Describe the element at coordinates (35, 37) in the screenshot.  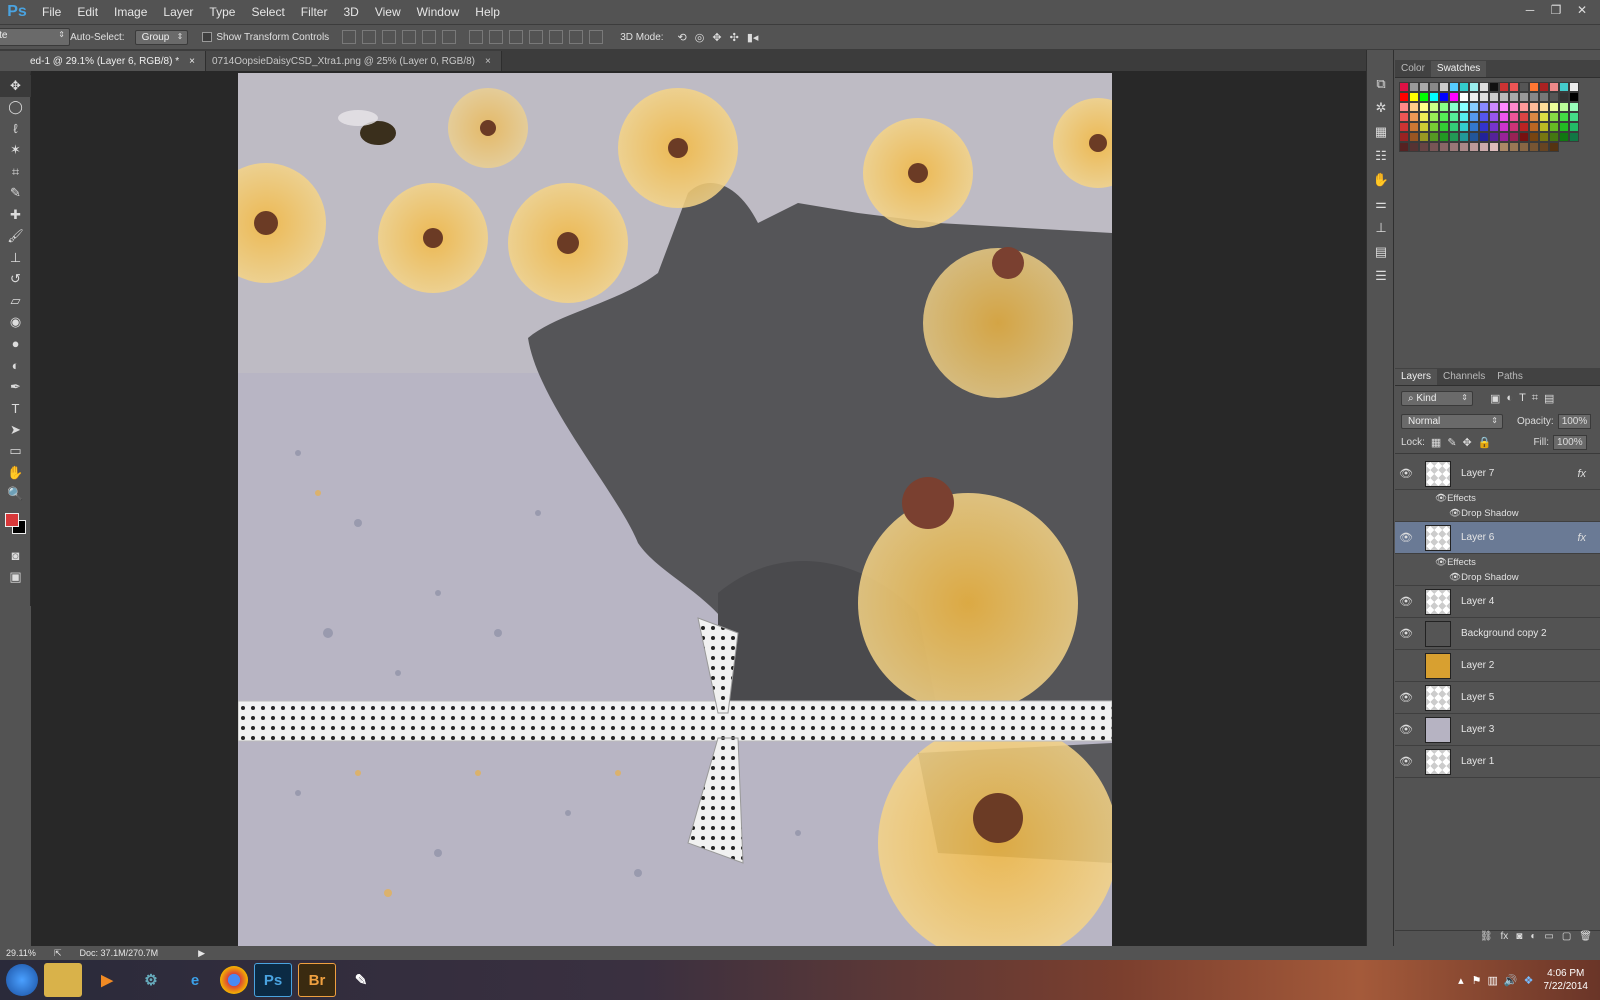
I see `workspace-dropdown: Annette` at that location.